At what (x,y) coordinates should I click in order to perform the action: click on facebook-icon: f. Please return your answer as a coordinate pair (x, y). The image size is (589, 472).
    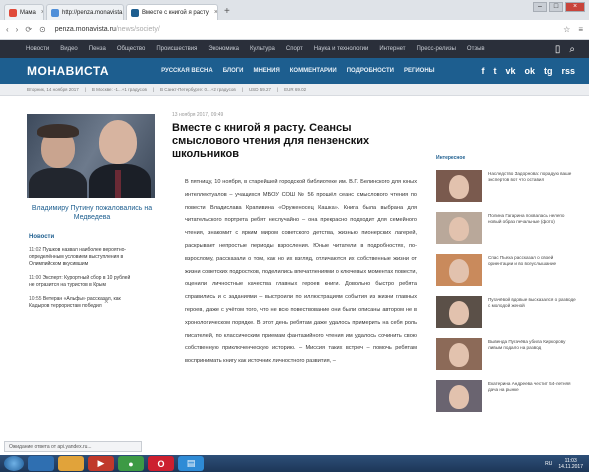
    Looking at the image, I should click on (482, 71).